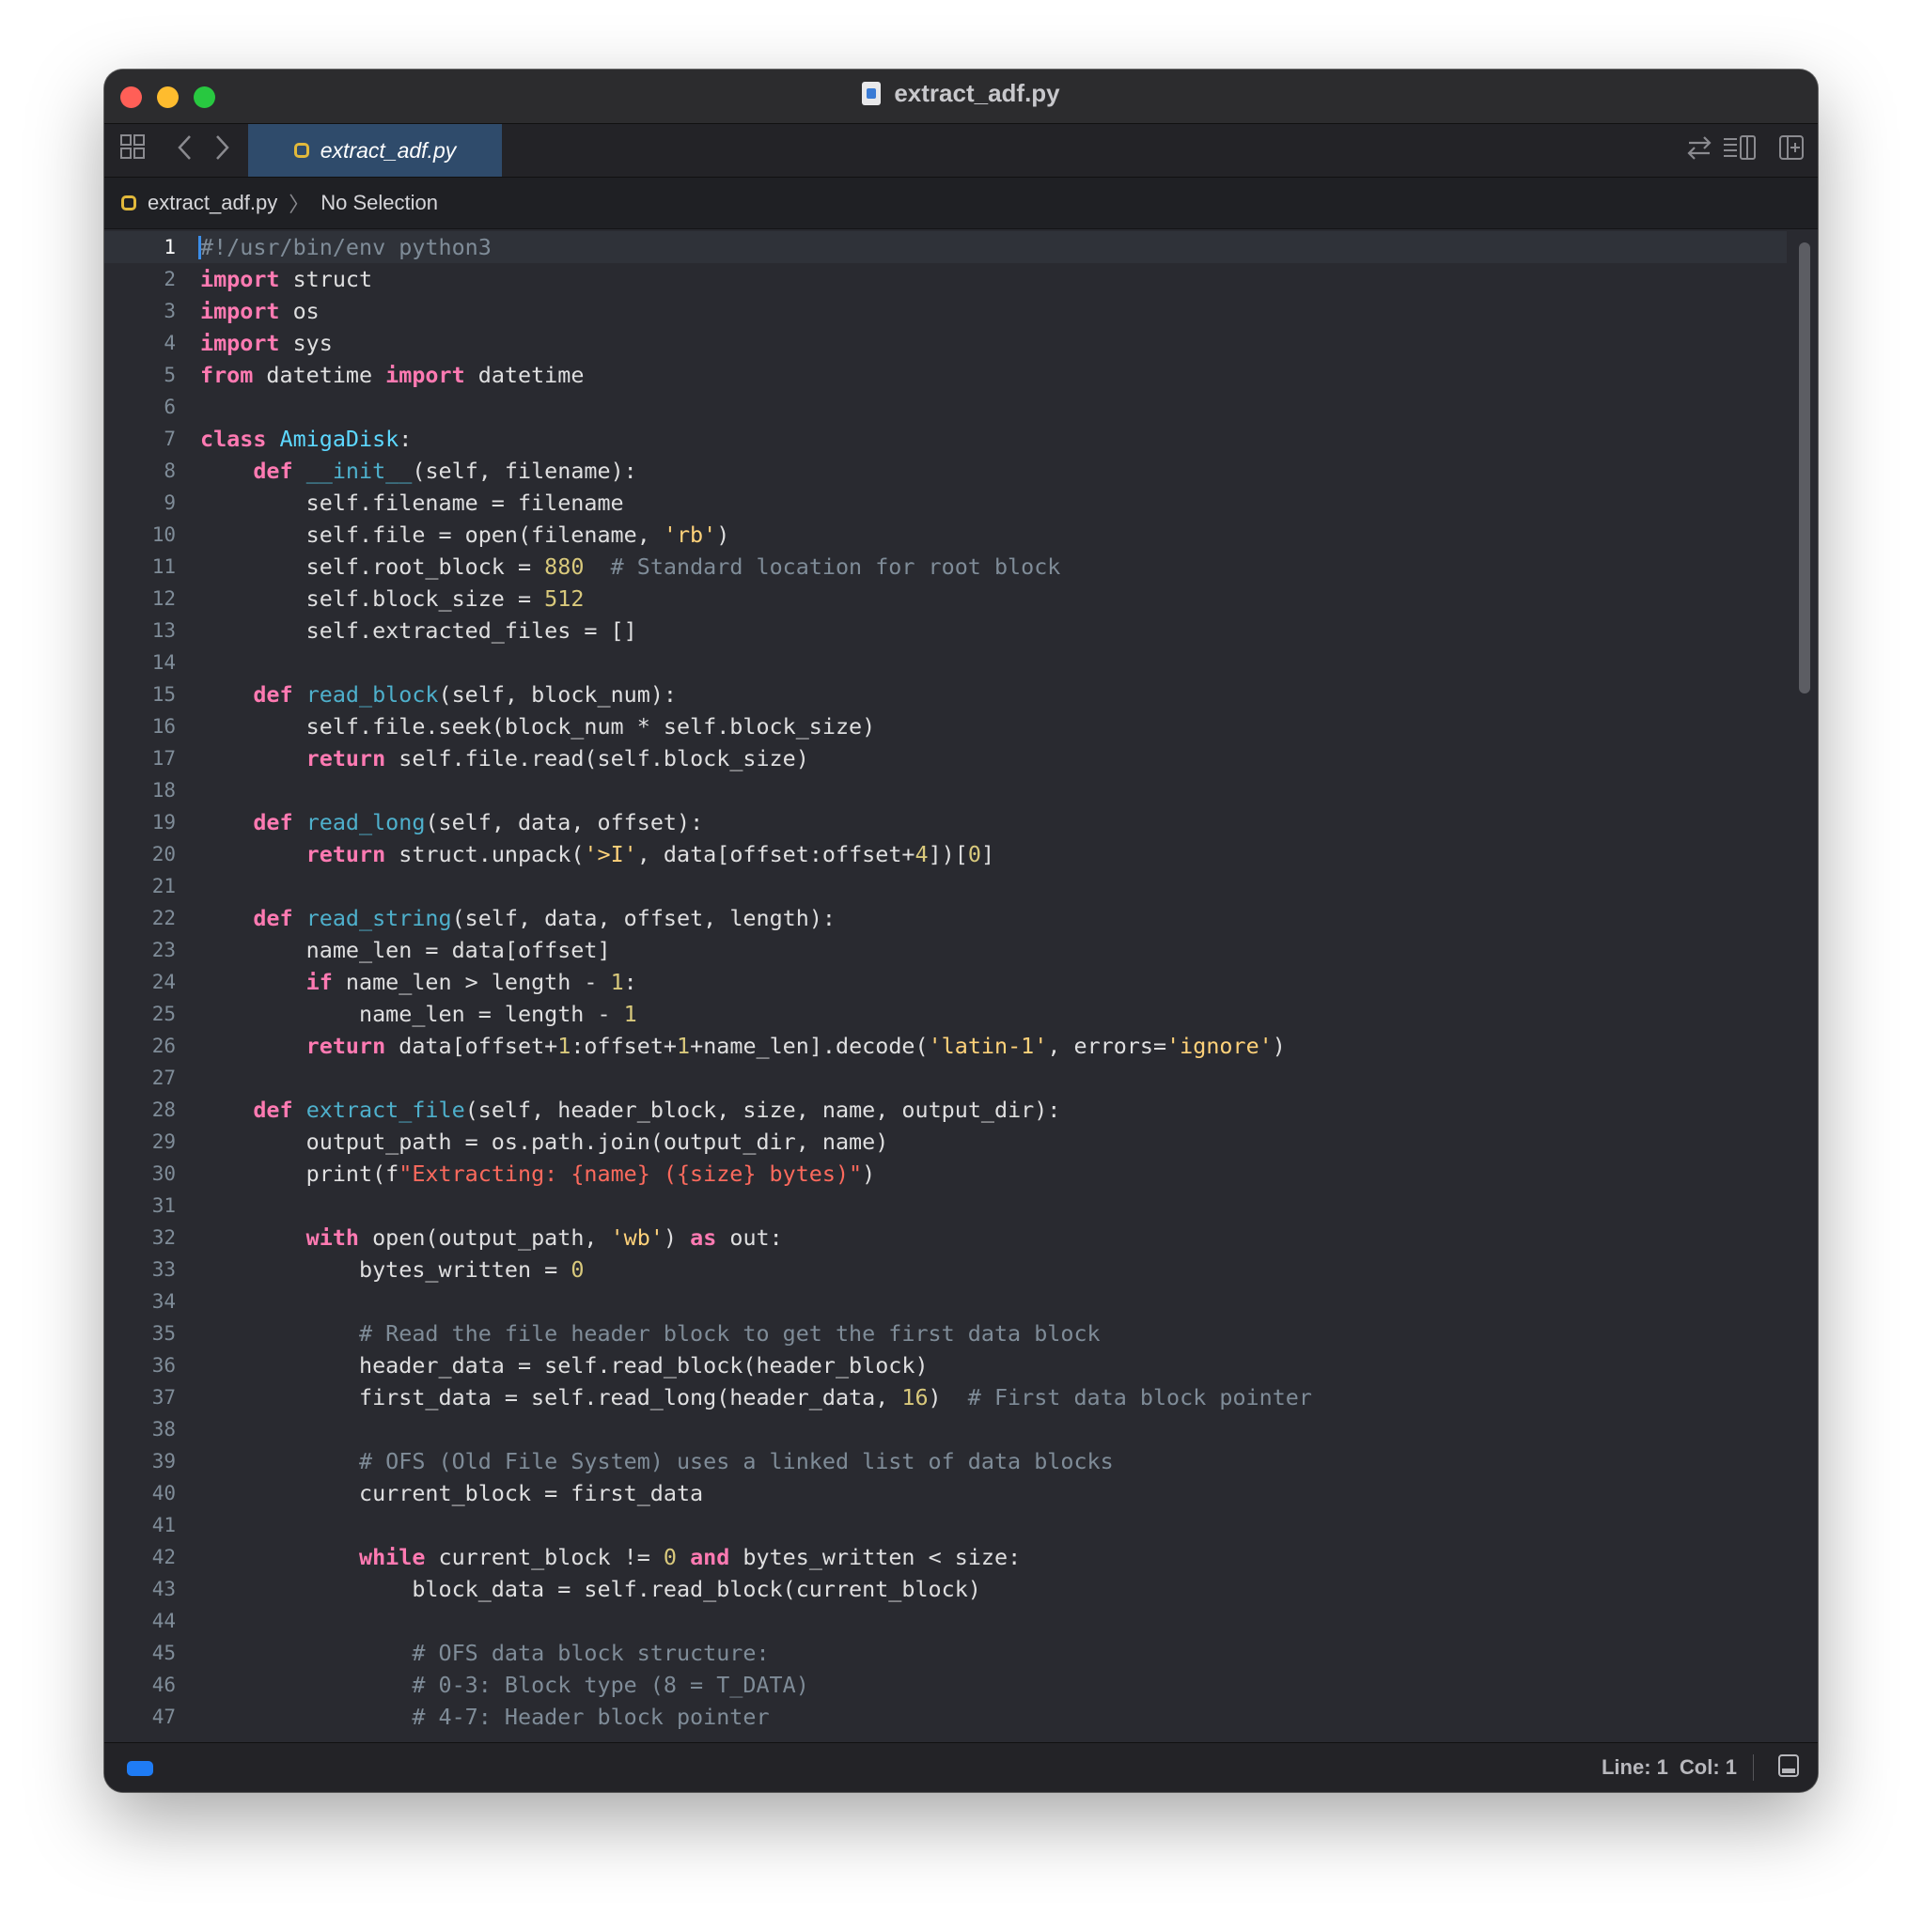 The height and width of the screenshot is (1932, 1923). Describe the element at coordinates (945, 311) in the screenshot. I see `code-line: 3 import os` at that location.